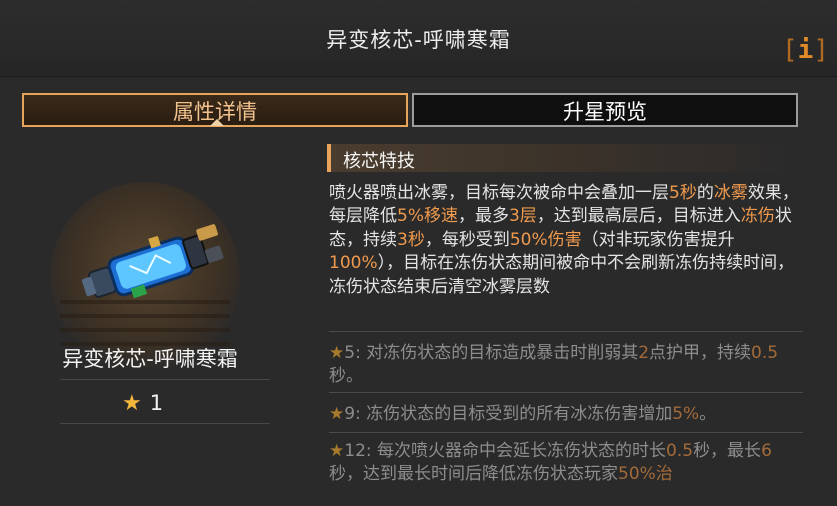  What do you see at coordinates (150, 359) in the screenshot?
I see `item-name: 异变核芯-呼啸寒霜` at bounding box center [150, 359].